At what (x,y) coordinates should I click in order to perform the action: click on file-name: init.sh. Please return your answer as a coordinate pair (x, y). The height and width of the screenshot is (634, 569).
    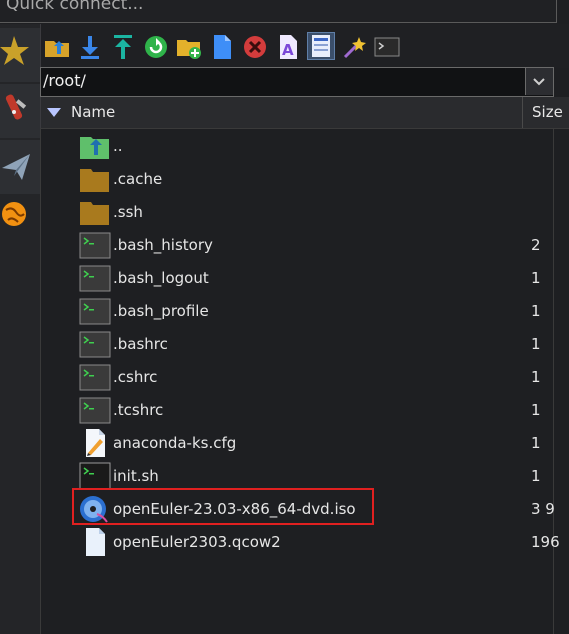
    Looking at the image, I should click on (136, 476).